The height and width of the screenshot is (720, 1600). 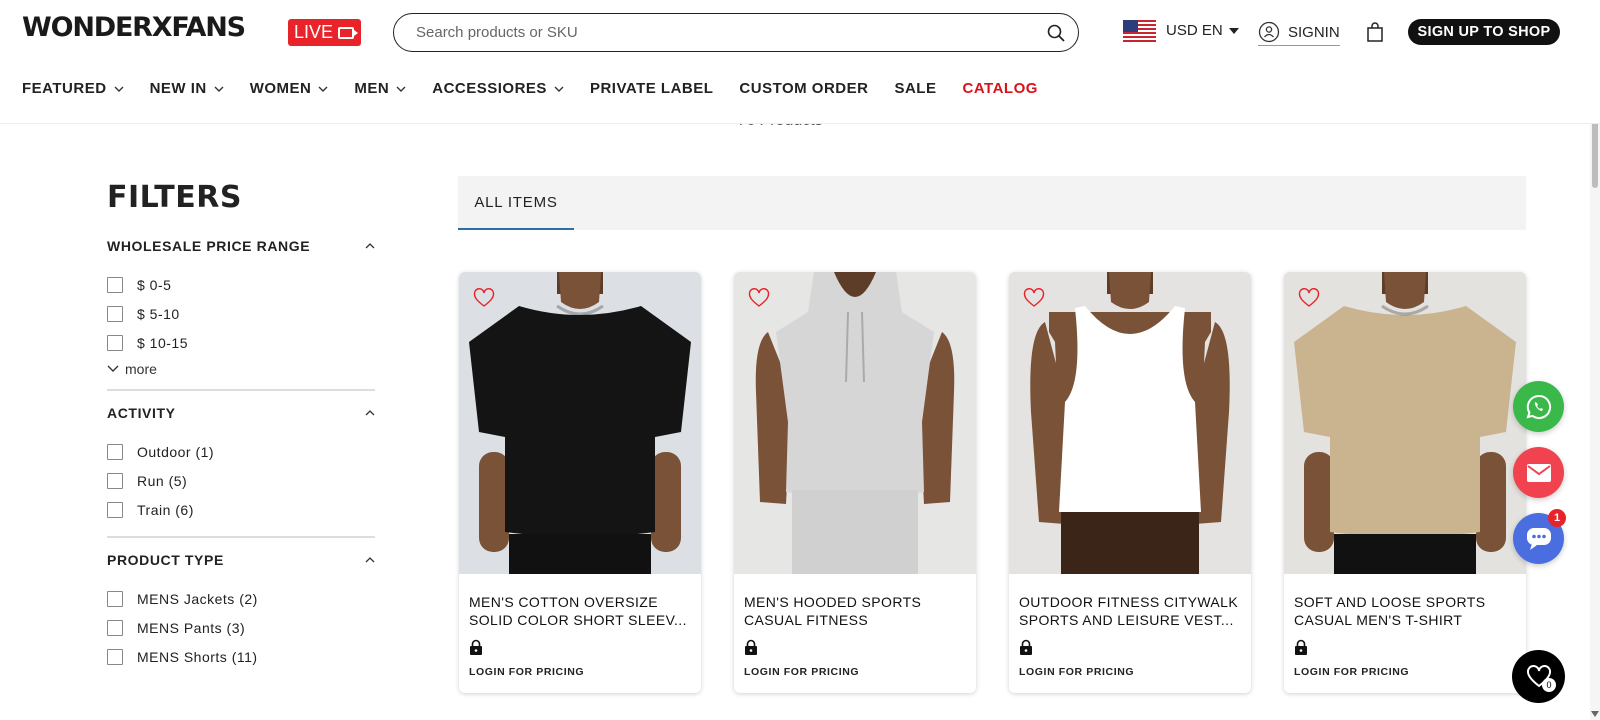 I want to click on signin-link: SIGNIN, so click(x=1299, y=33).